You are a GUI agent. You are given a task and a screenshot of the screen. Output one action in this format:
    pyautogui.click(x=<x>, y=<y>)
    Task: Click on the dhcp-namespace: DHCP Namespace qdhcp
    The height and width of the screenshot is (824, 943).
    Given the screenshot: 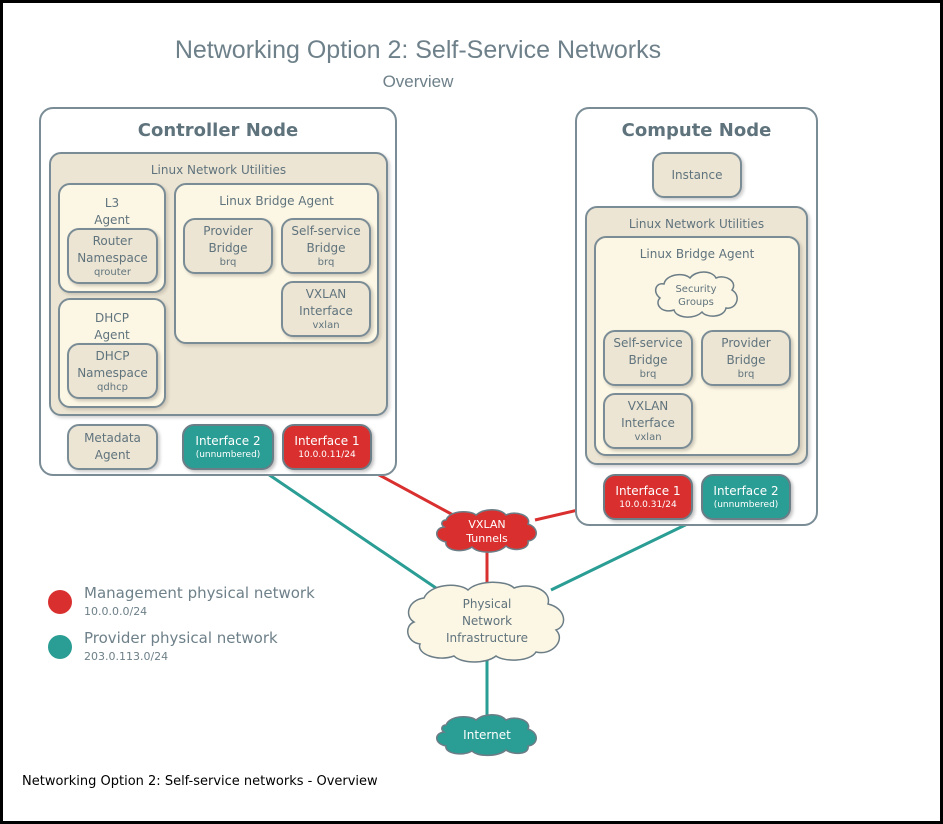 What is the action you would take?
    pyautogui.click(x=112, y=371)
    